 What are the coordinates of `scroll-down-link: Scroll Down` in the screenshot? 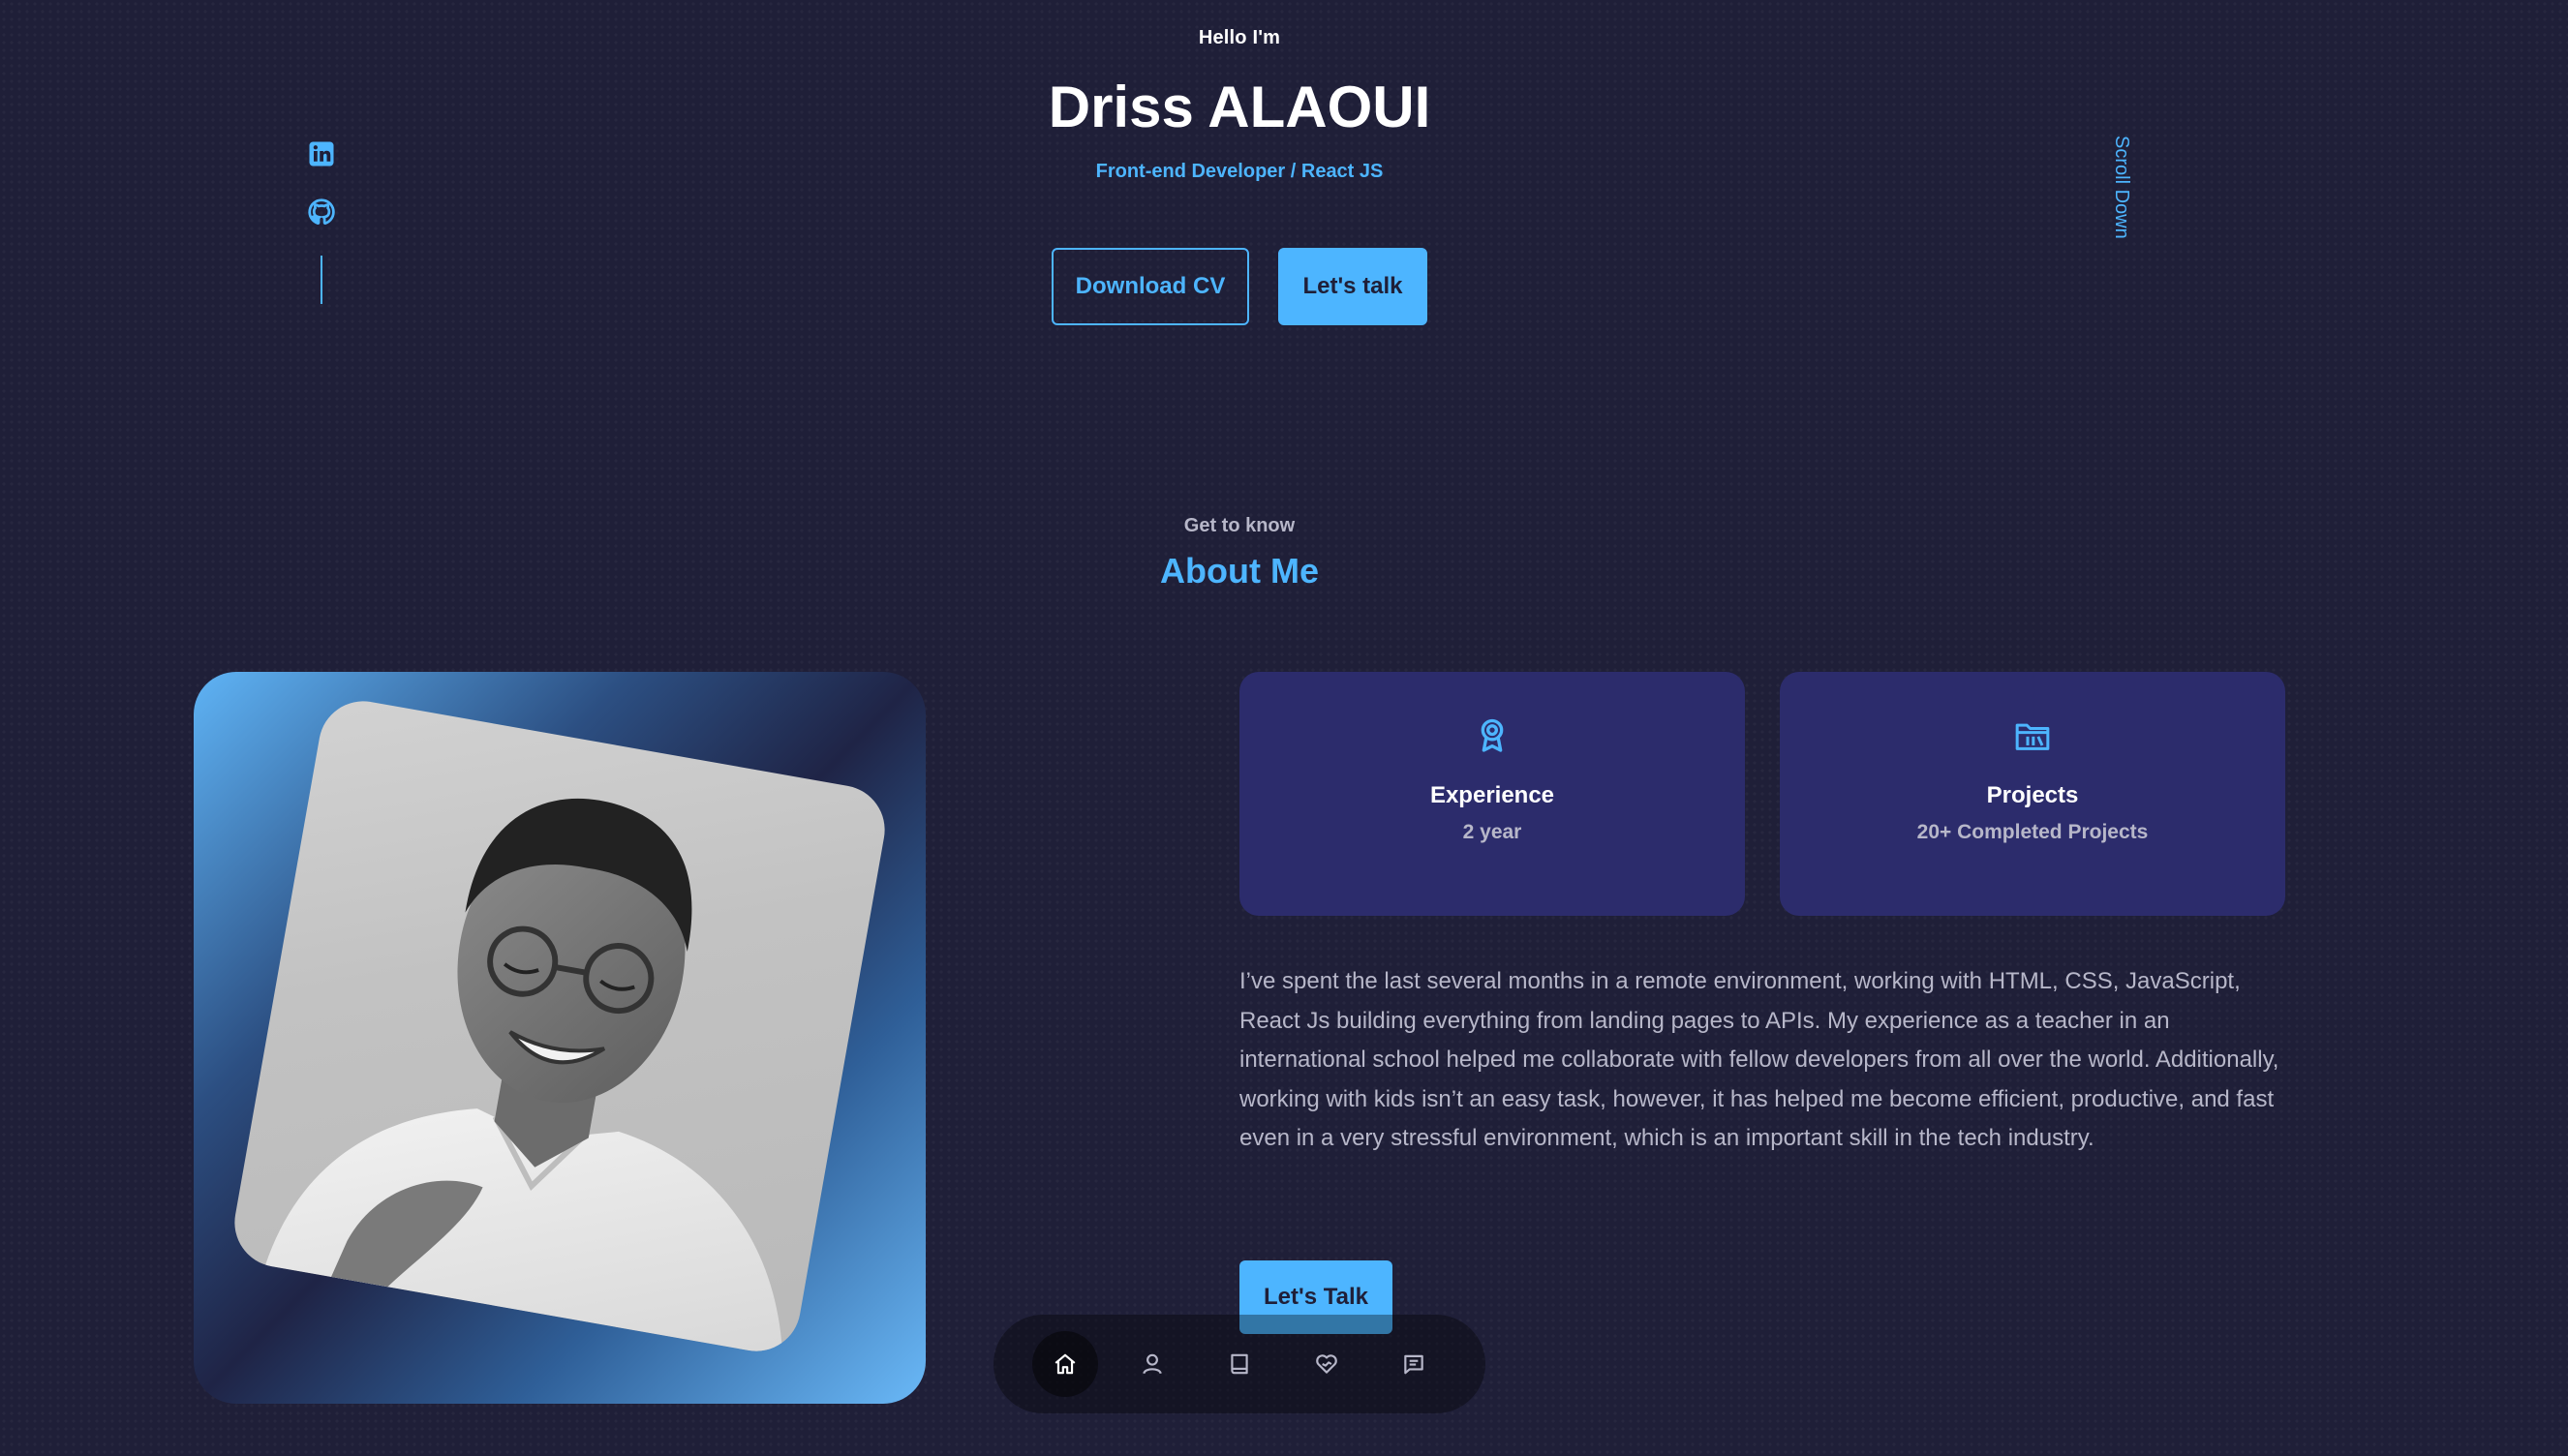 It's located at (2121, 188).